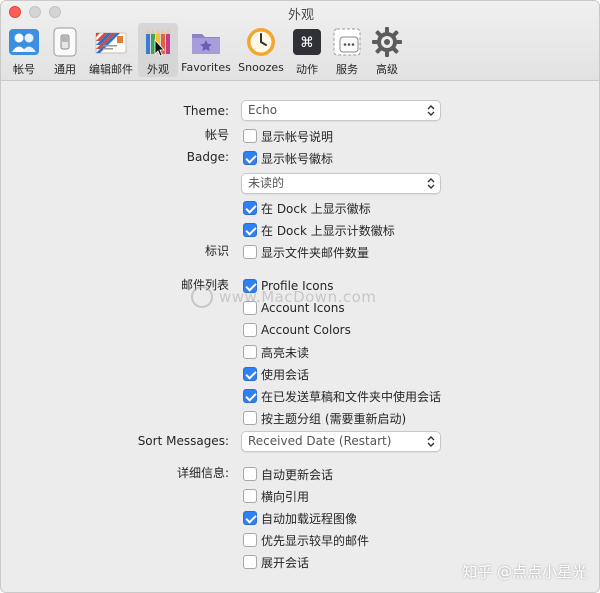 Image resolution: width=600 pixels, height=593 pixels. What do you see at coordinates (297, 158) in the screenshot?
I see `show-account-badge-label: 显示帐号徽标` at bounding box center [297, 158].